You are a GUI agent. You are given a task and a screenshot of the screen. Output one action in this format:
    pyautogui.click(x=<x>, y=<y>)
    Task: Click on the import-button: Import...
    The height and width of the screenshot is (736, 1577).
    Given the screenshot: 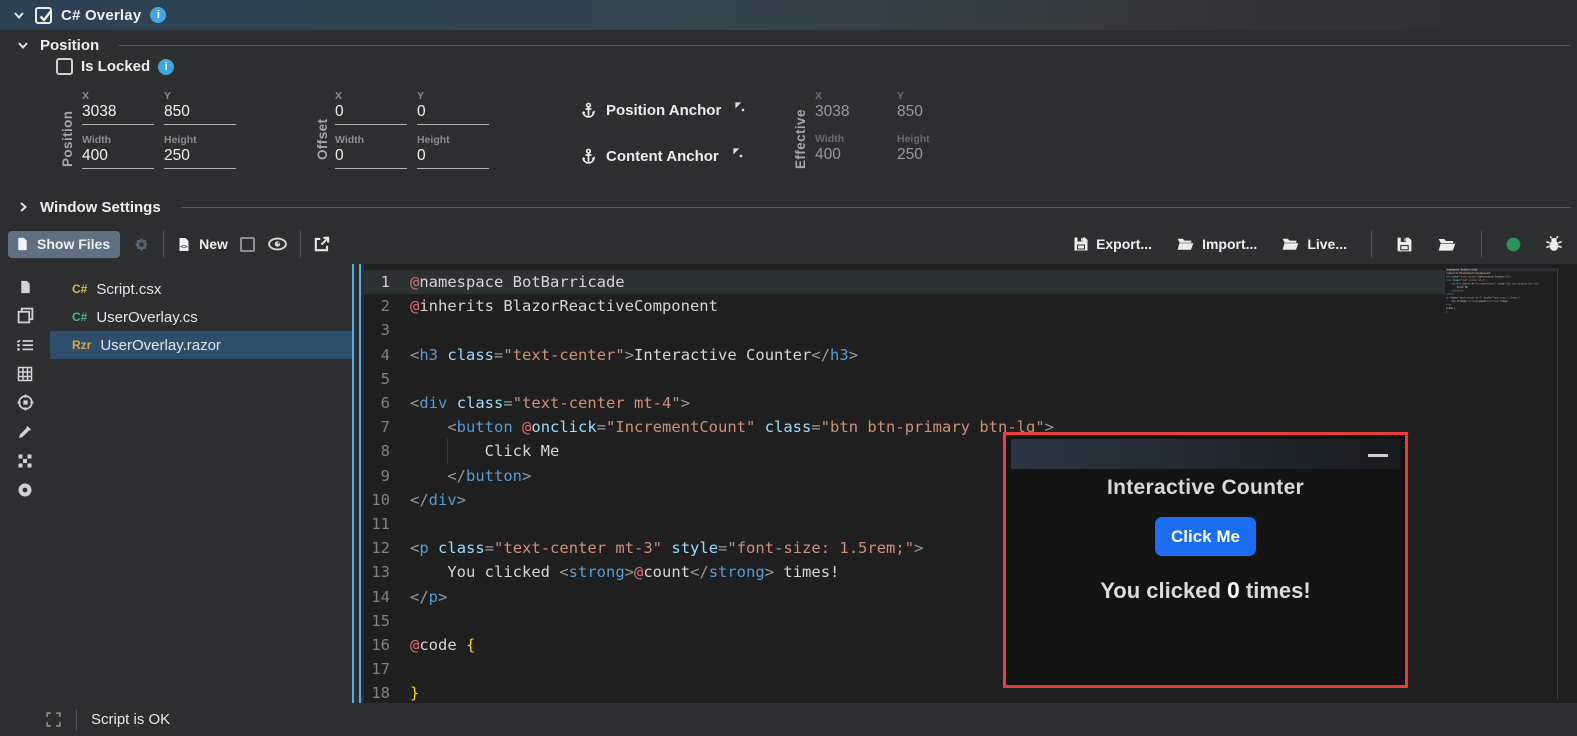 What is the action you would take?
    pyautogui.click(x=1216, y=244)
    